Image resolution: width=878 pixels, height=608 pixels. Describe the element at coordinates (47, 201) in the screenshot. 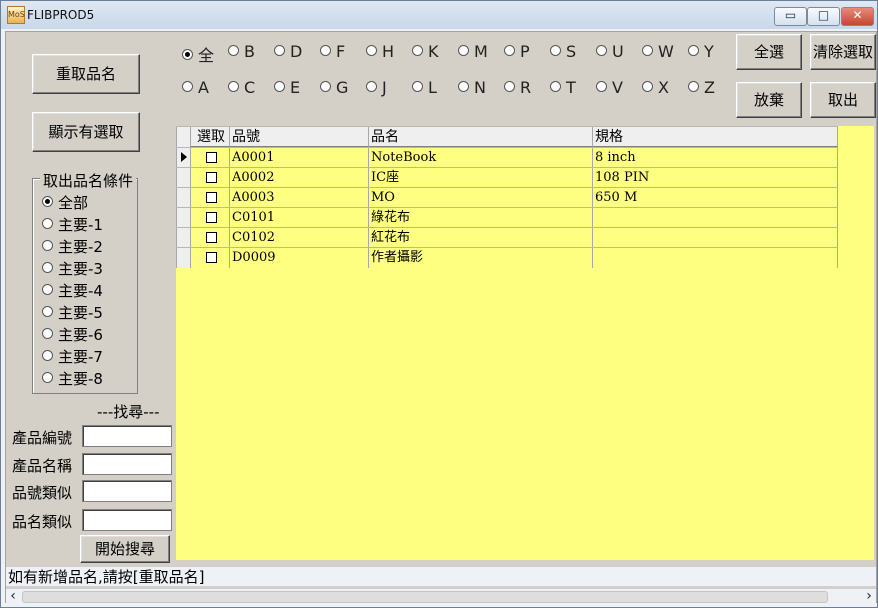

I see `radio-selected-icon` at that location.